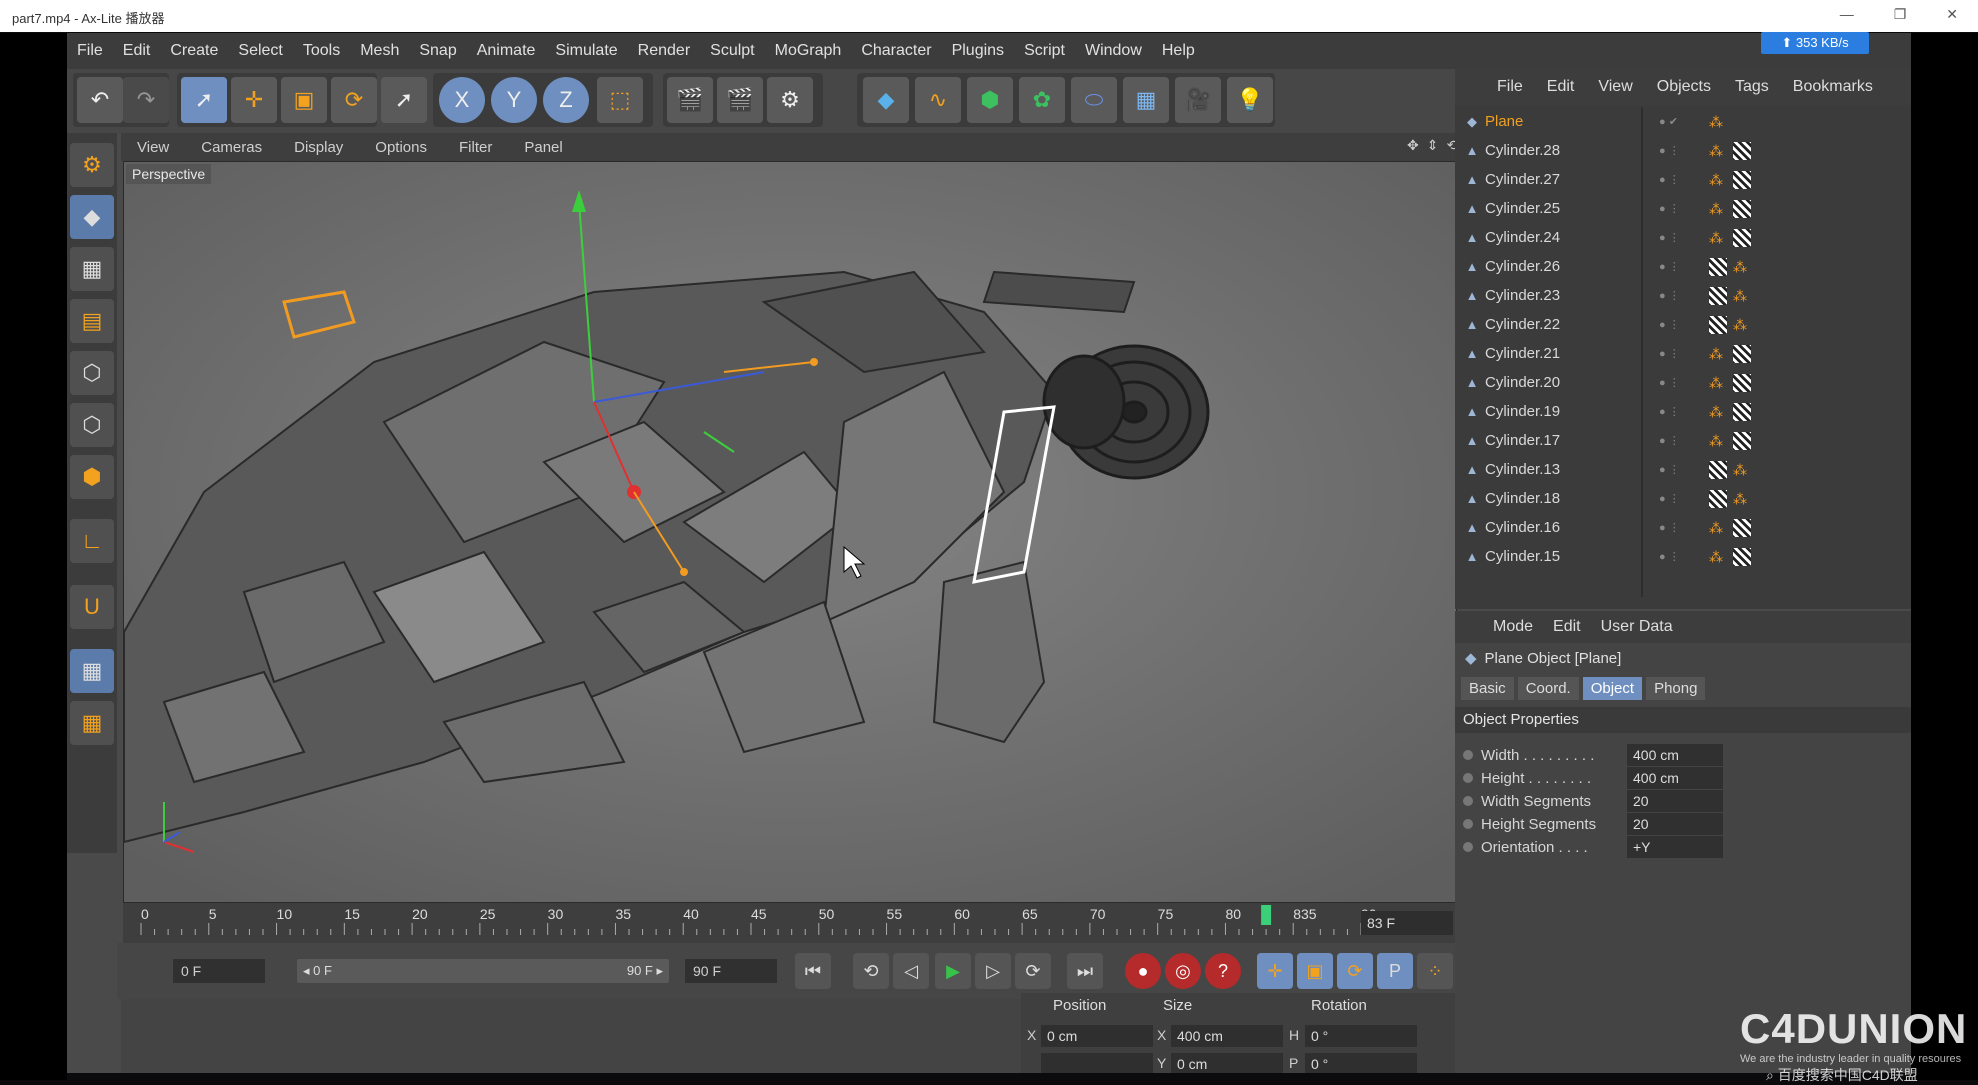  I want to click on property-value-field: +Y, so click(1675, 847).